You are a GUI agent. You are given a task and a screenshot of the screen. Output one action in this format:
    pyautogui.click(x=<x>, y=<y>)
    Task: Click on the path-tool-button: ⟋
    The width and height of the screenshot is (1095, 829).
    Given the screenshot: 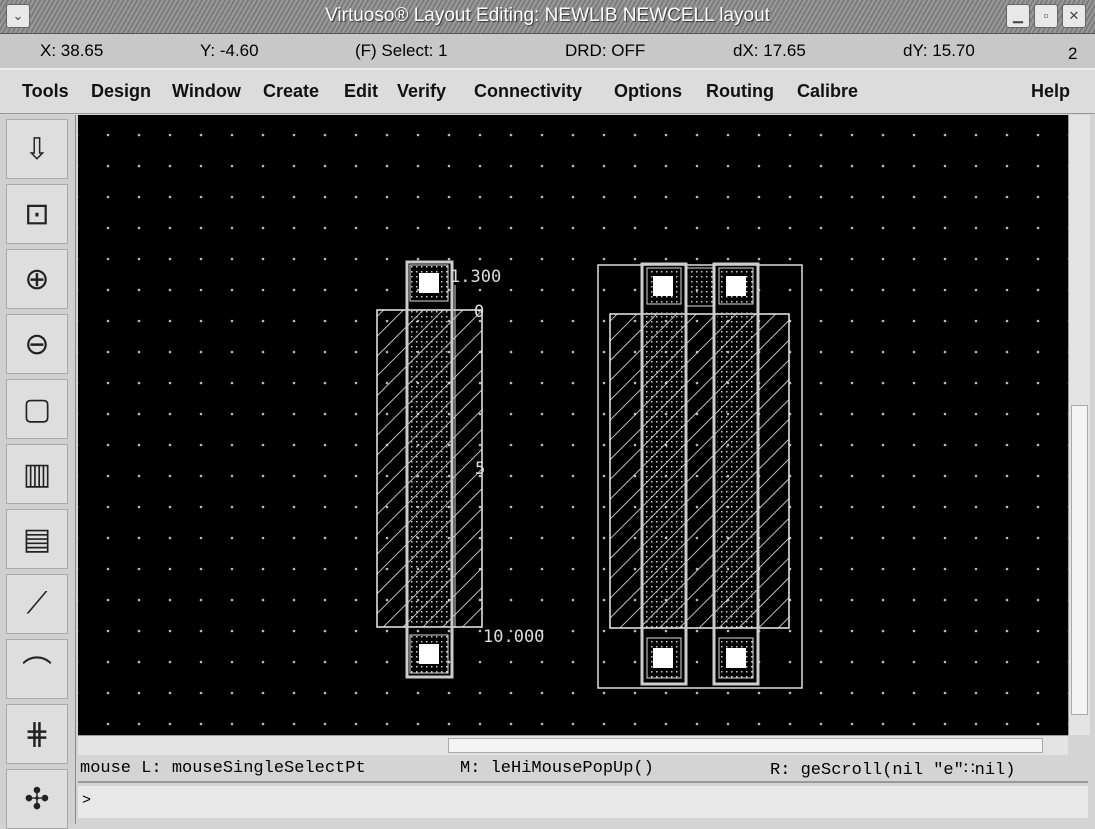 What is the action you would take?
    pyautogui.click(x=37, y=604)
    